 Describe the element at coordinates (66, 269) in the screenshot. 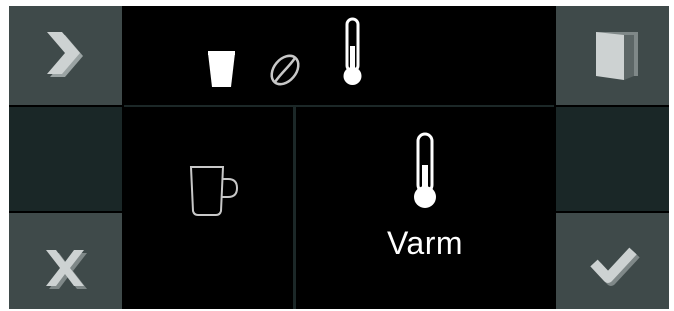

I see `close-icon` at that location.